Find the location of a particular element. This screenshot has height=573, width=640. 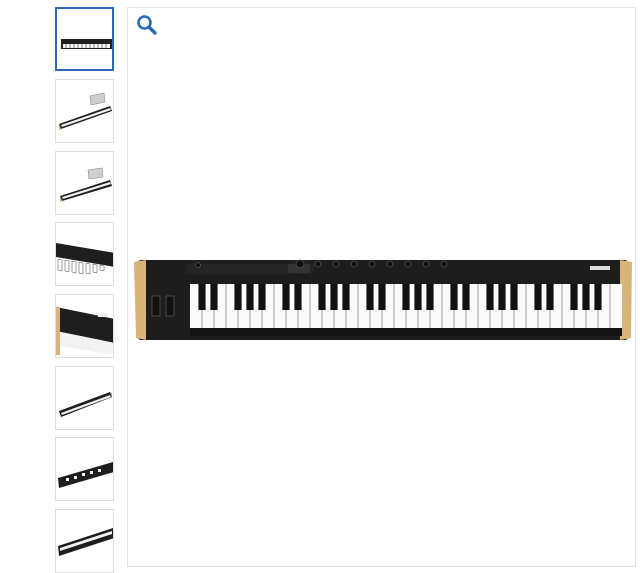

thumbnail-strip is located at coordinates (86, 286).